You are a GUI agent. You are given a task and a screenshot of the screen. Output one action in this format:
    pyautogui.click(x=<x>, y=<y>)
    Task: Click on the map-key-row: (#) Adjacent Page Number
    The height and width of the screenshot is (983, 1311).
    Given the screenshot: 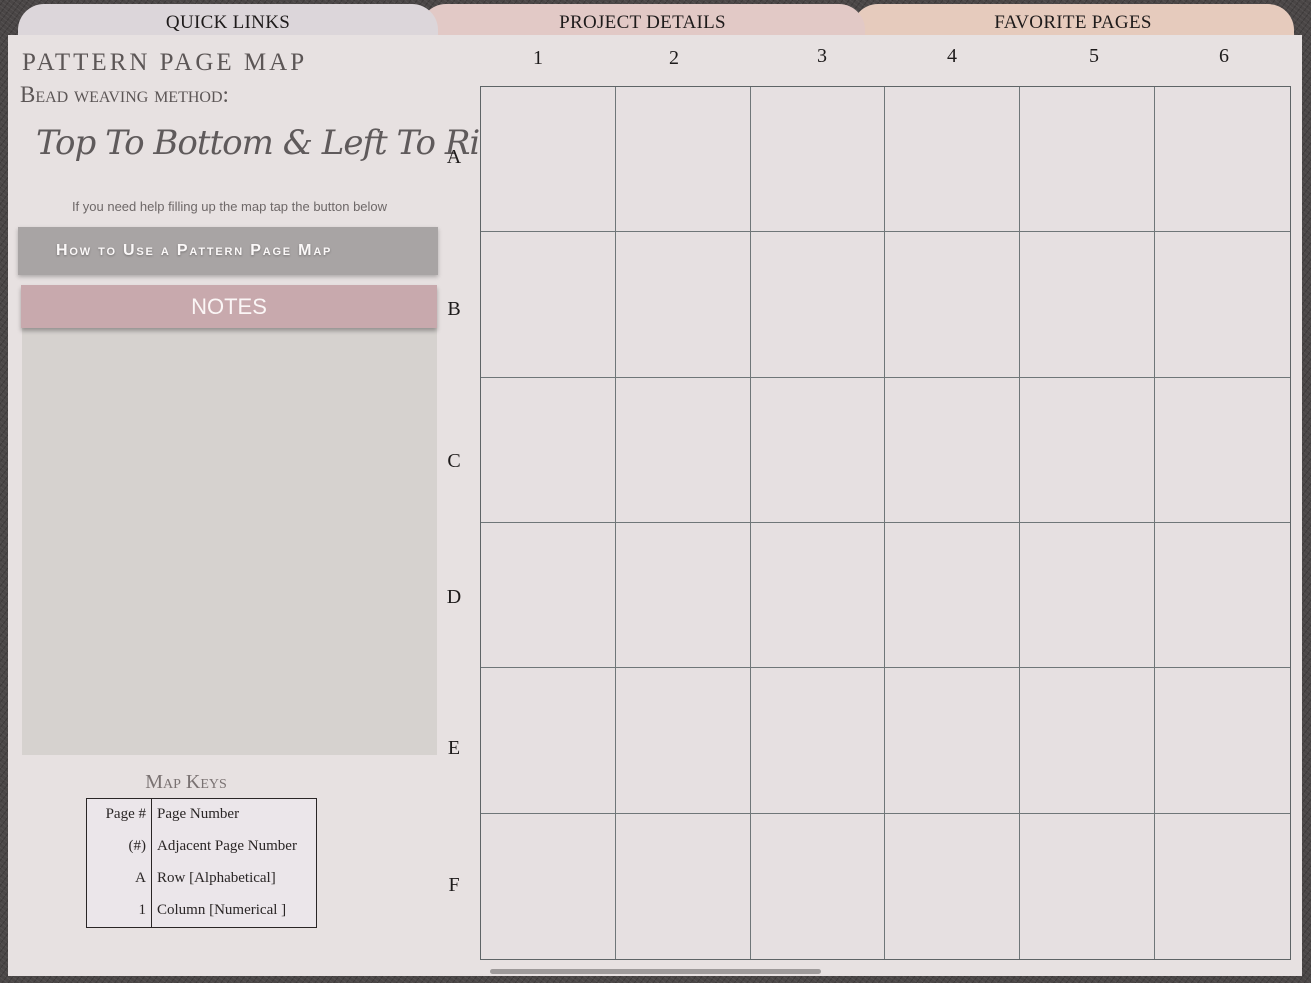 What is the action you would take?
    pyautogui.click(x=201, y=847)
    